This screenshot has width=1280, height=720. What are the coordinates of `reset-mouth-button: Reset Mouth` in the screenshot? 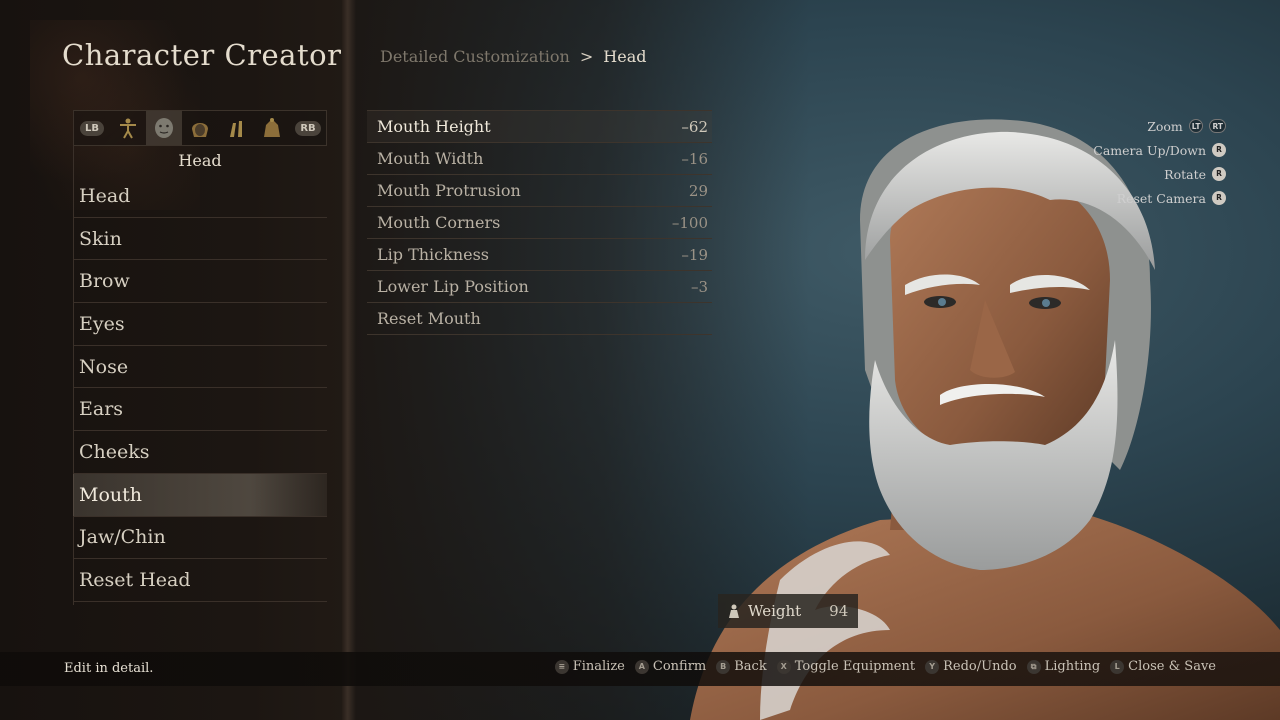 It's located at (539, 319).